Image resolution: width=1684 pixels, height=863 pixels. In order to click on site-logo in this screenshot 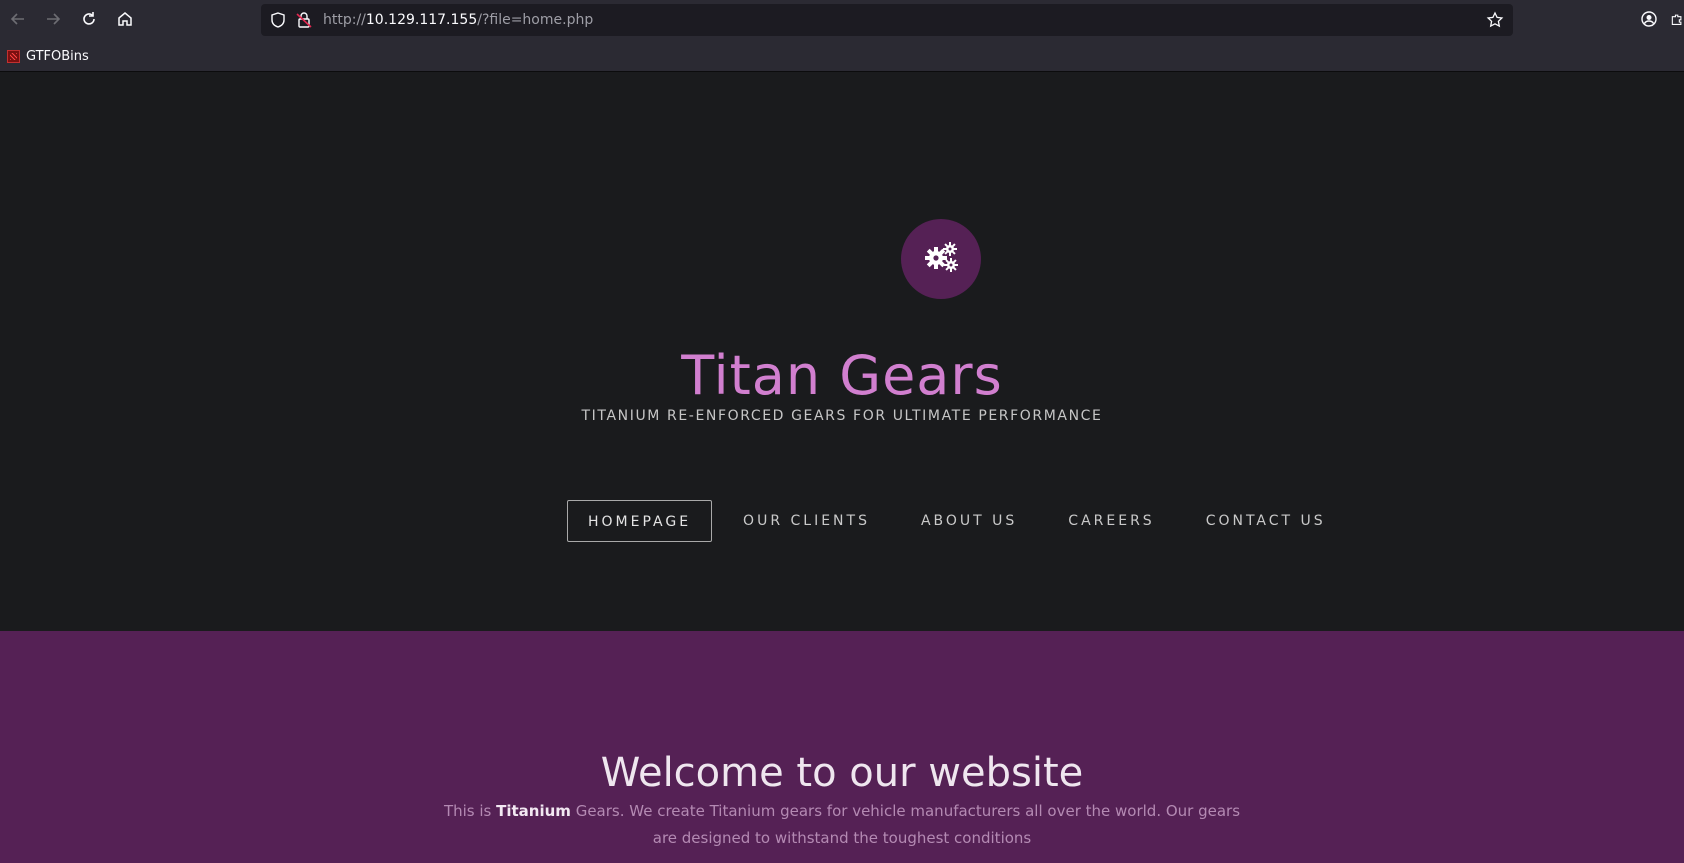, I will do `click(941, 259)`.